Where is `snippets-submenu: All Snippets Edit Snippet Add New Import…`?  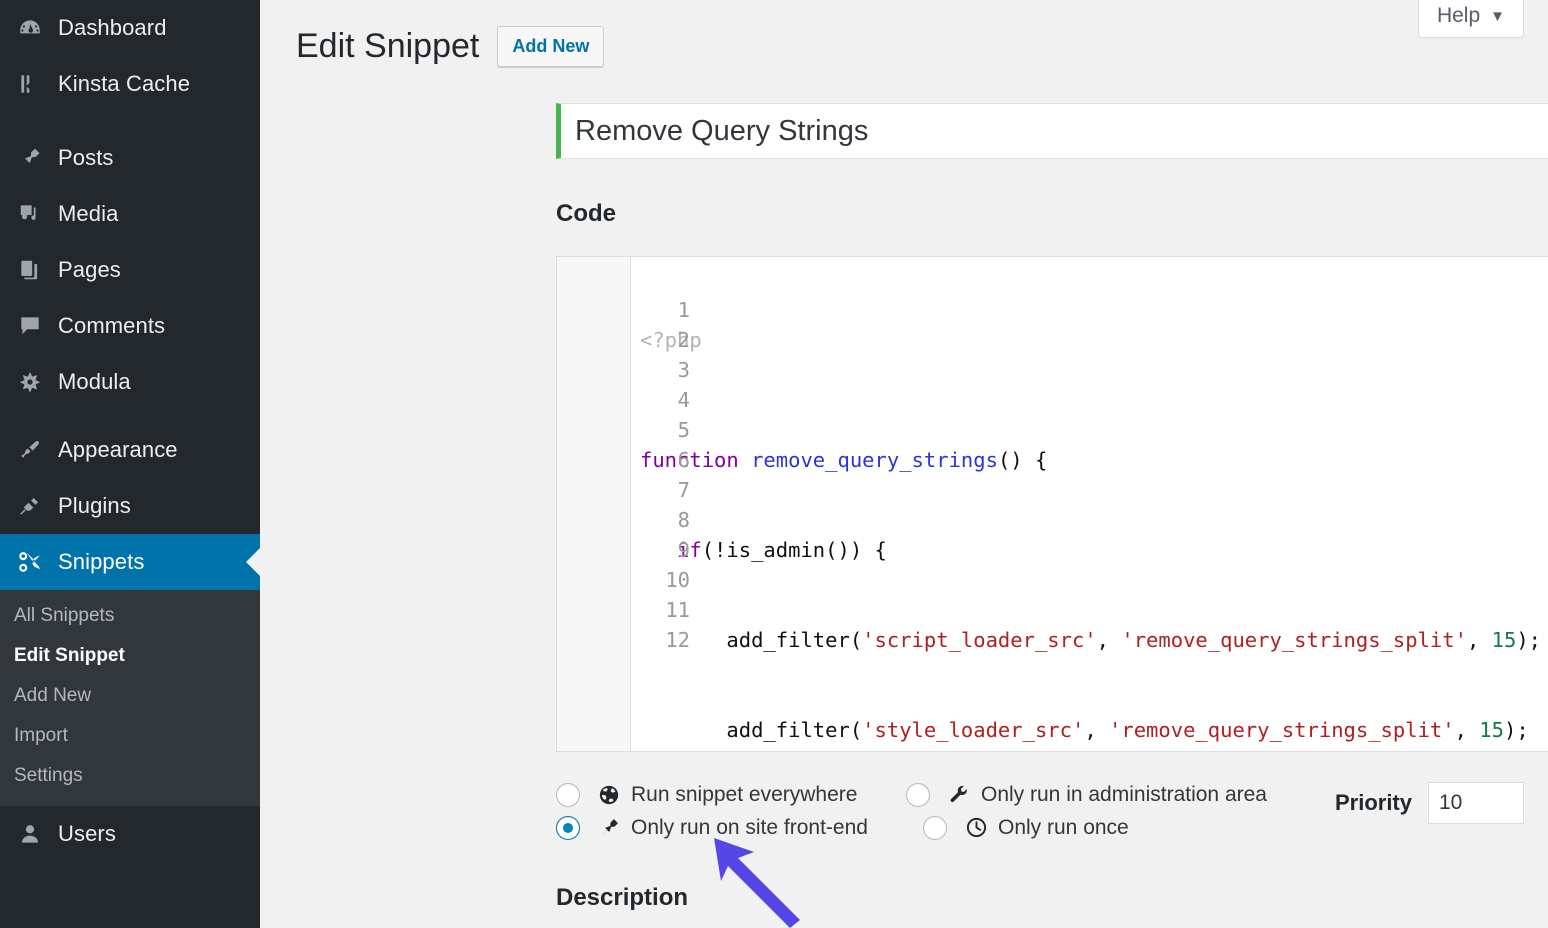
snippets-submenu: All Snippets Edit Snippet Add New Import… is located at coordinates (130, 698).